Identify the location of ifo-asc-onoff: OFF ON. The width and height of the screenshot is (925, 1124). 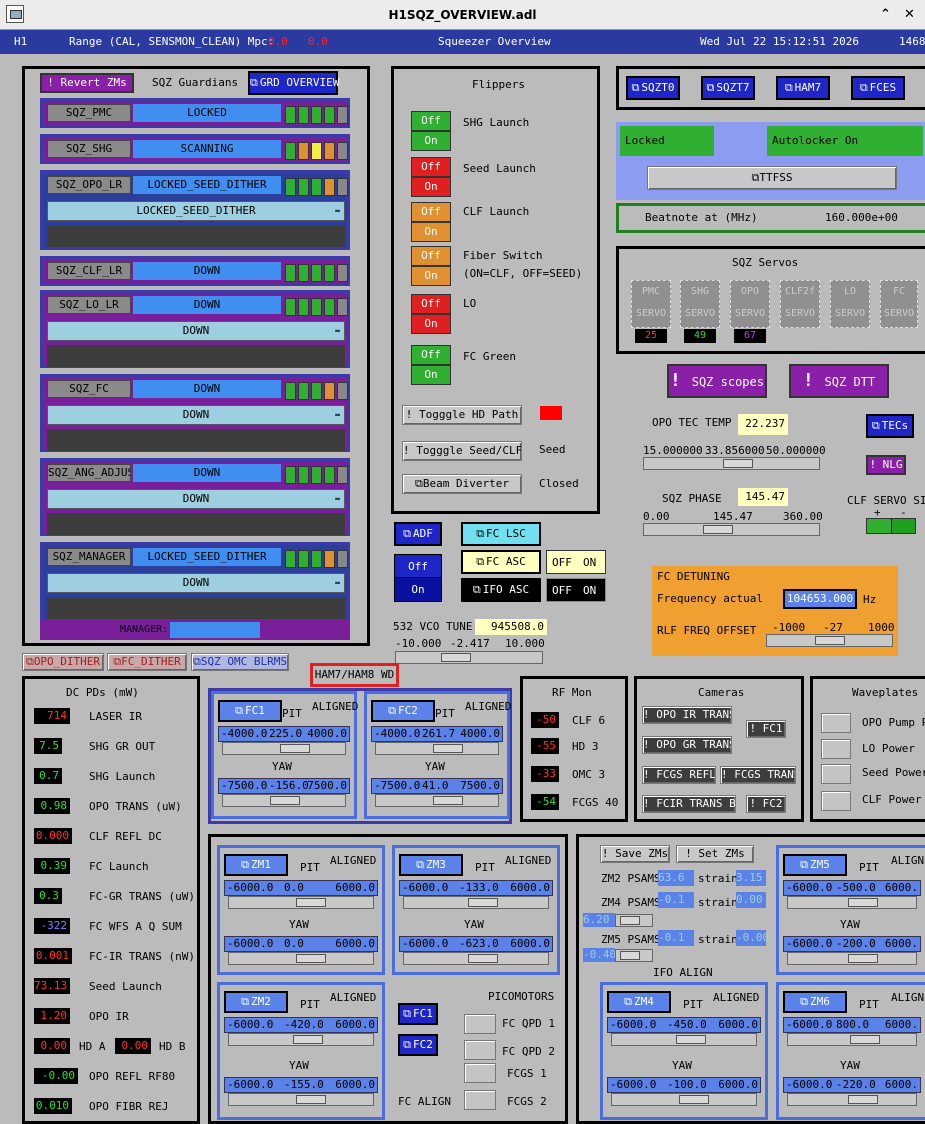
(576, 590).